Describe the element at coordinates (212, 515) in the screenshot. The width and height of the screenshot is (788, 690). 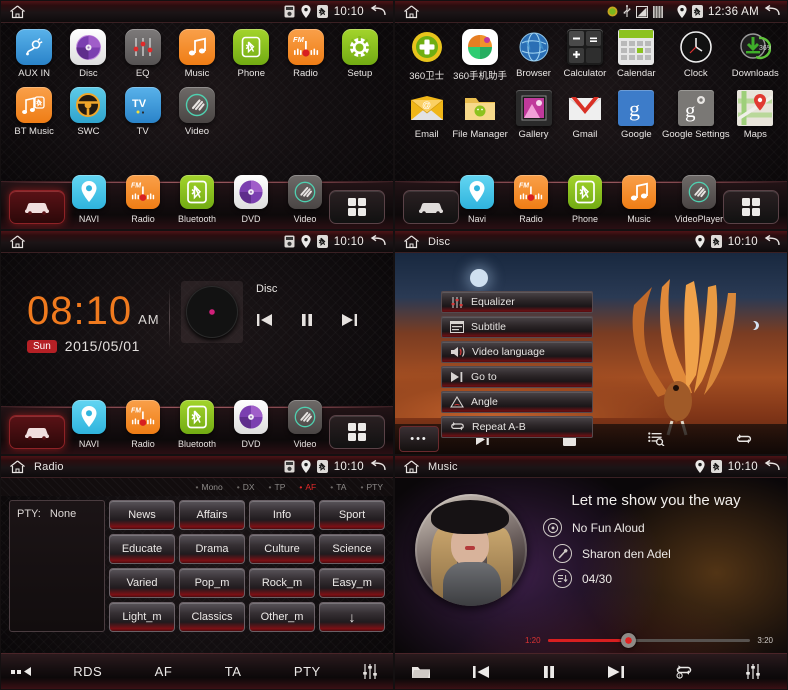
I see `pty-button: Affairs` at that location.